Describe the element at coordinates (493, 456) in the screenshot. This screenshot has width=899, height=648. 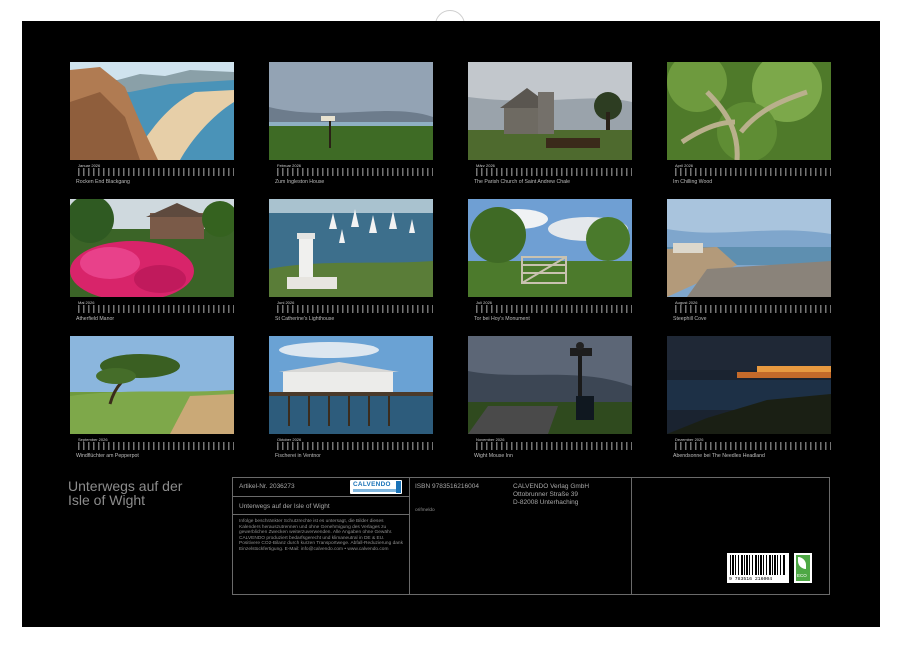
I see `photo-caption: Wight Mouse Inn` at that location.